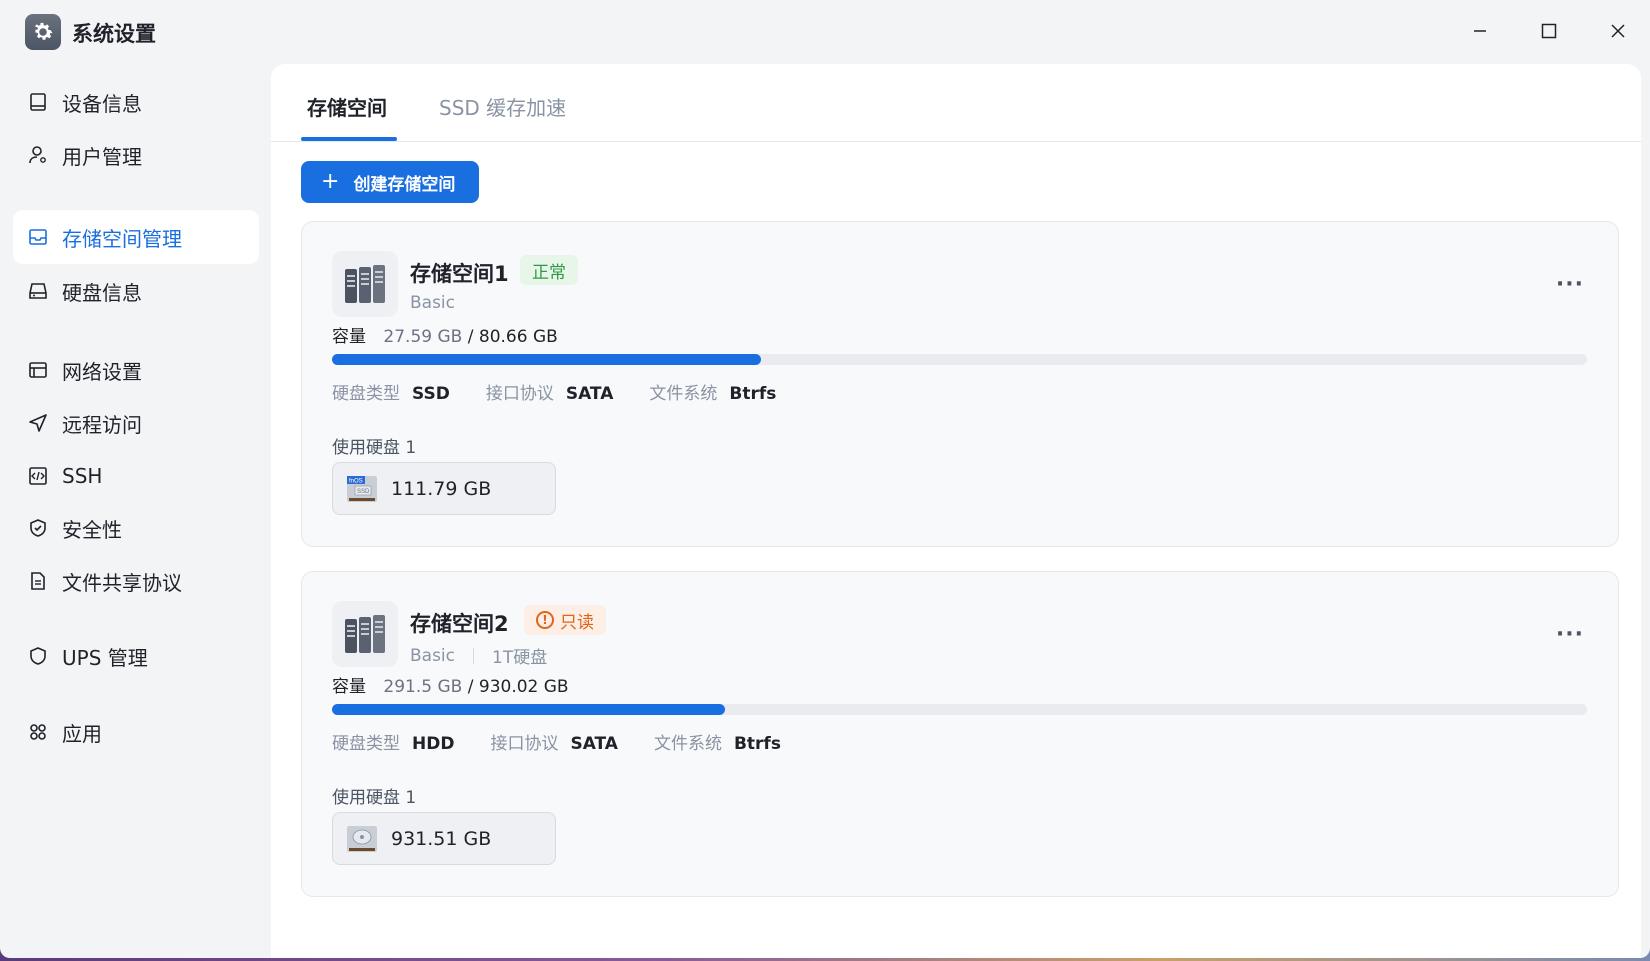 The image size is (1650, 961). I want to click on network-icon, so click(38, 370).